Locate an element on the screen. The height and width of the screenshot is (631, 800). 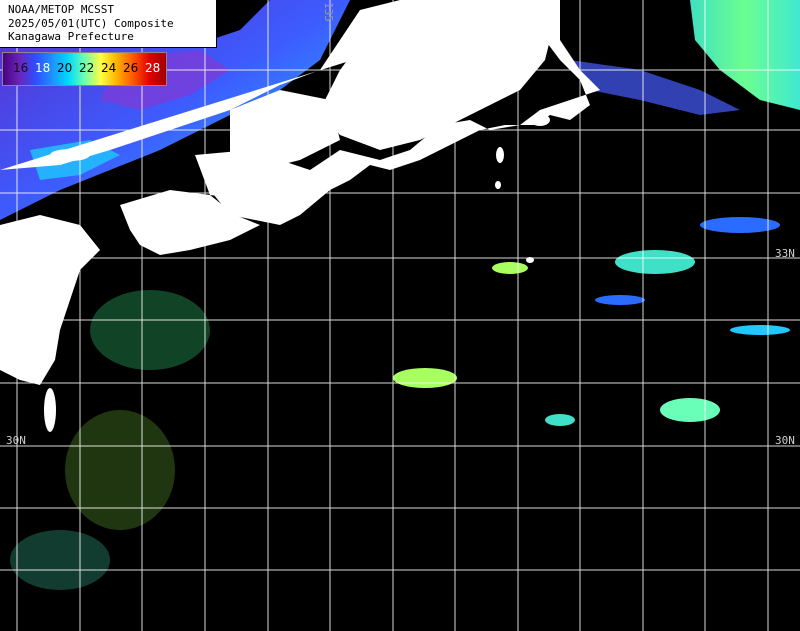
legend-label-16: 16 is located at coordinates (21, 68).